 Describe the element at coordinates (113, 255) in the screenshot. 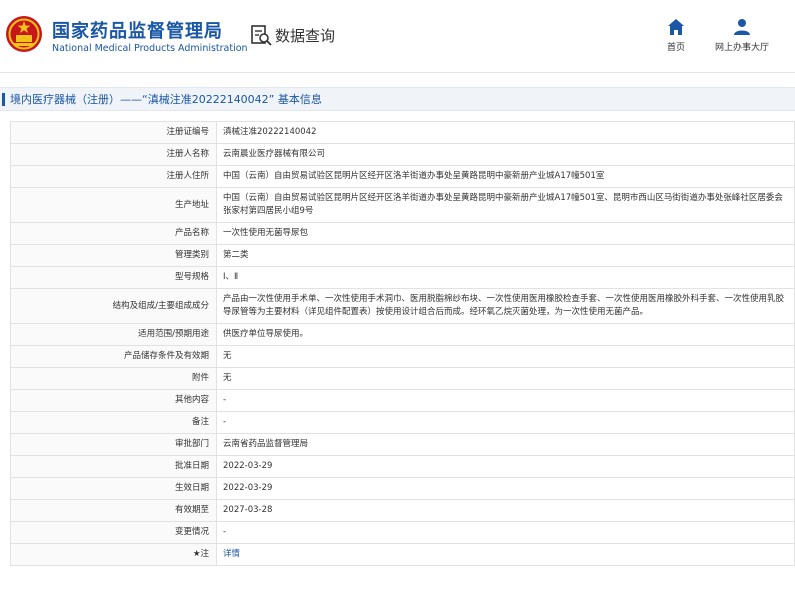

I see `row-label: 管理类别` at that location.